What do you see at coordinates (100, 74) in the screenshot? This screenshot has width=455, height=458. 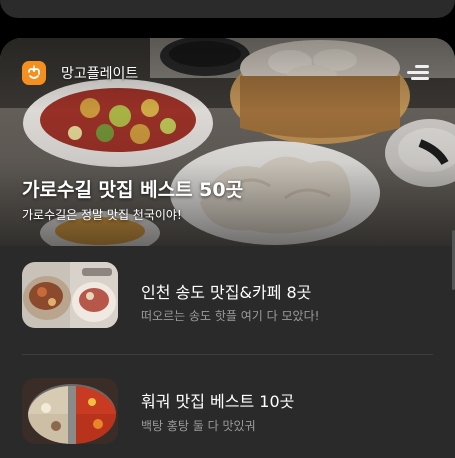 I see `brand-name: 망고플레이트` at bounding box center [100, 74].